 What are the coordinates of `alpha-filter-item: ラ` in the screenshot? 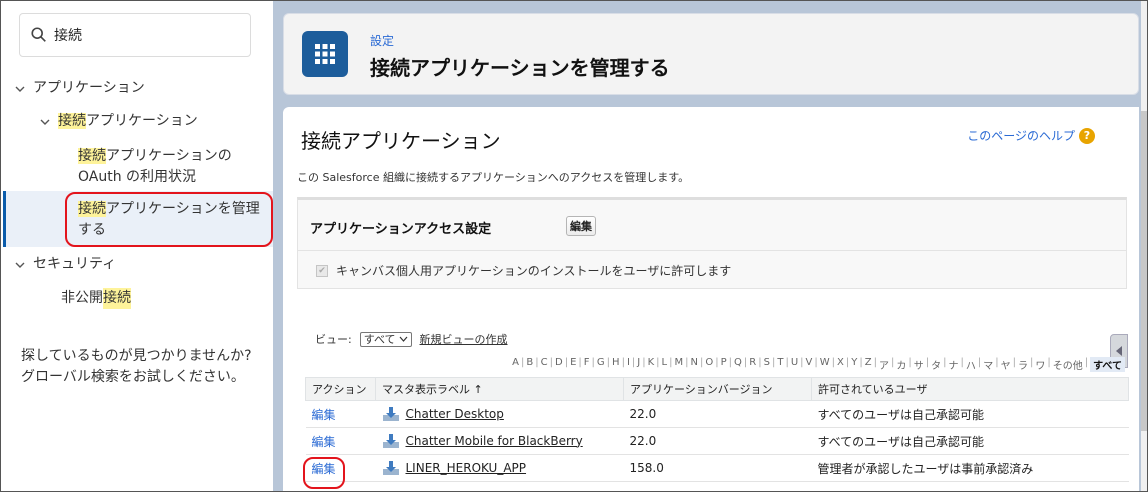 It's located at (1023, 364).